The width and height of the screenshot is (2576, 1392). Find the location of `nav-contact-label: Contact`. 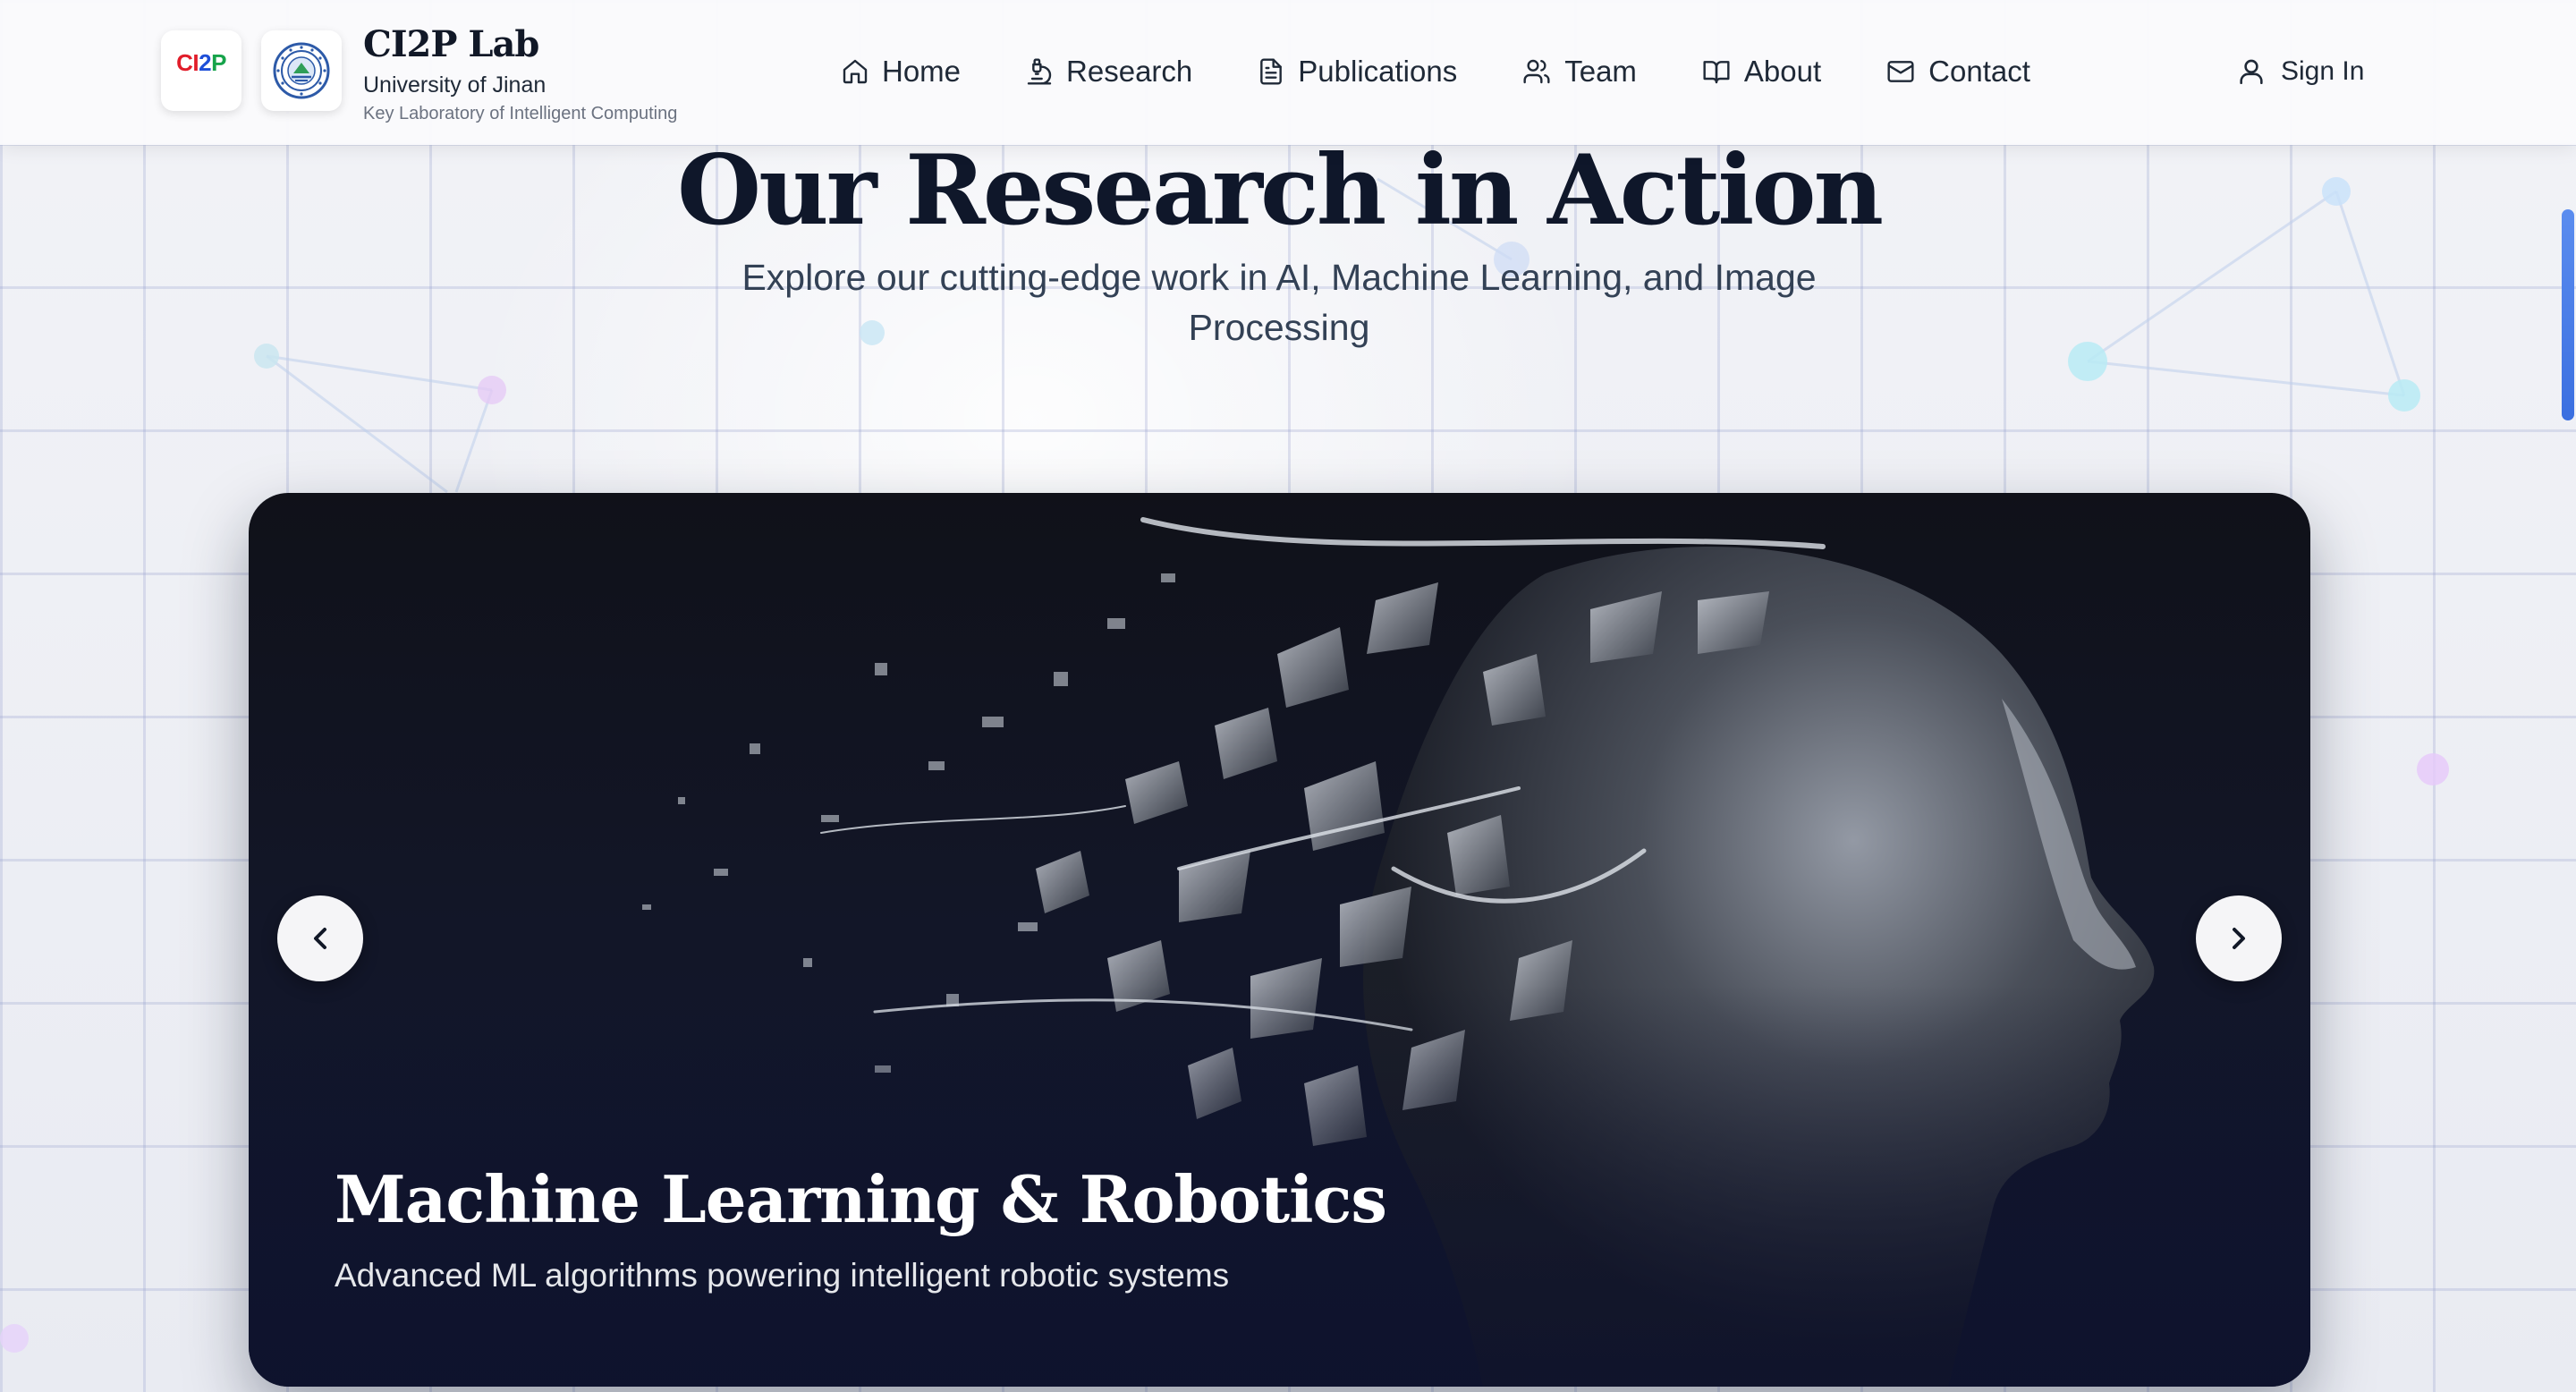

nav-contact-label: Contact is located at coordinates (1979, 71).